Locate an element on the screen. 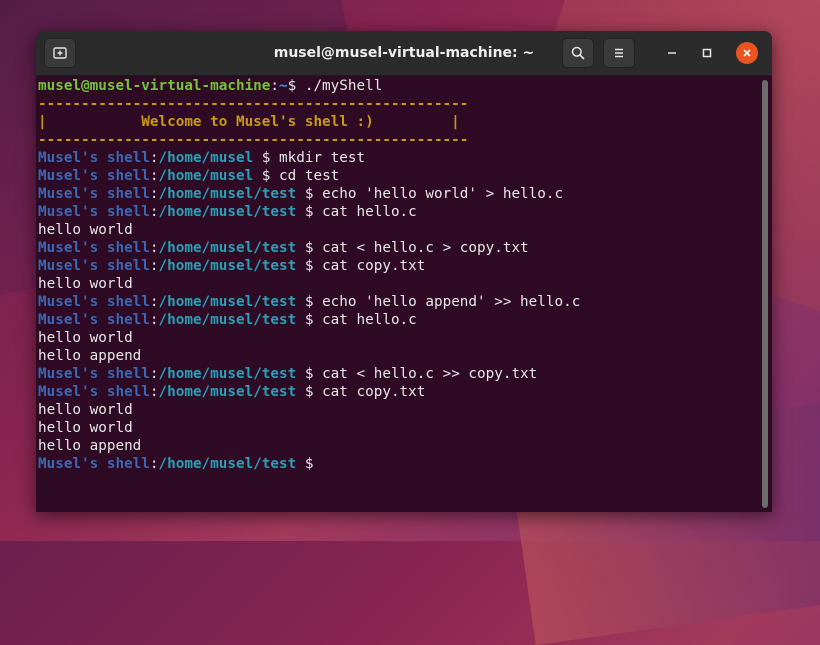 This screenshot has width=820, height=645. menu-button is located at coordinates (619, 53).